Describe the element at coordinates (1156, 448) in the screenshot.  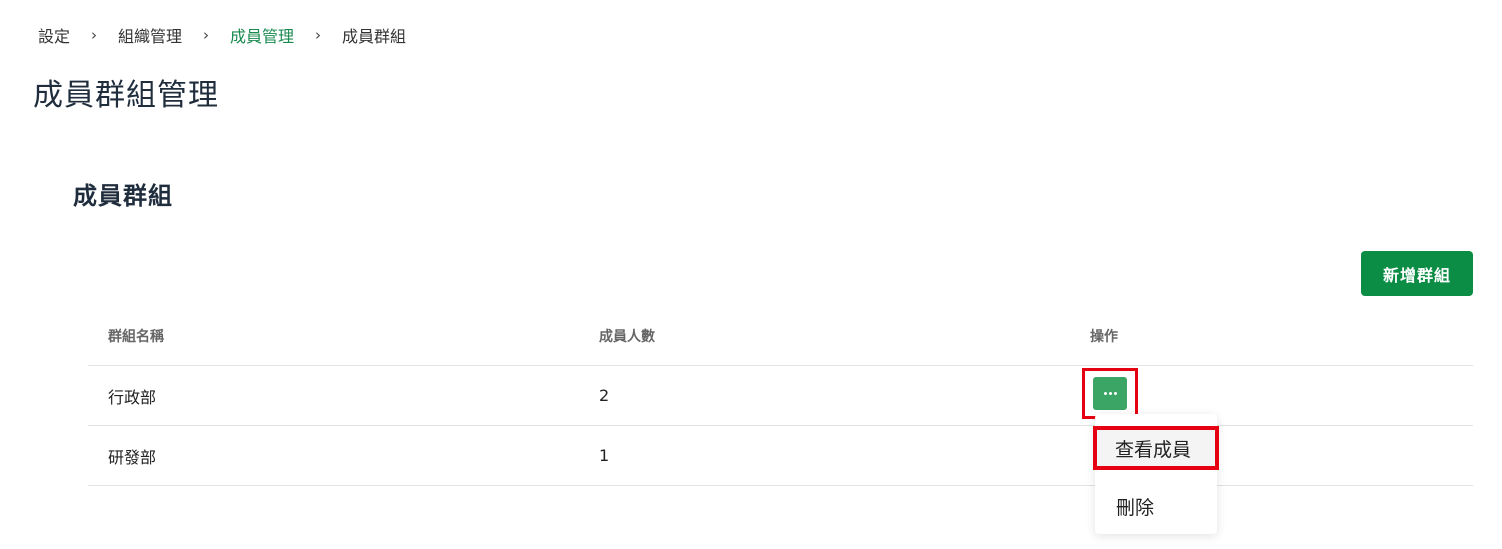
I see `menu-item-view-members: 查看成員` at that location.